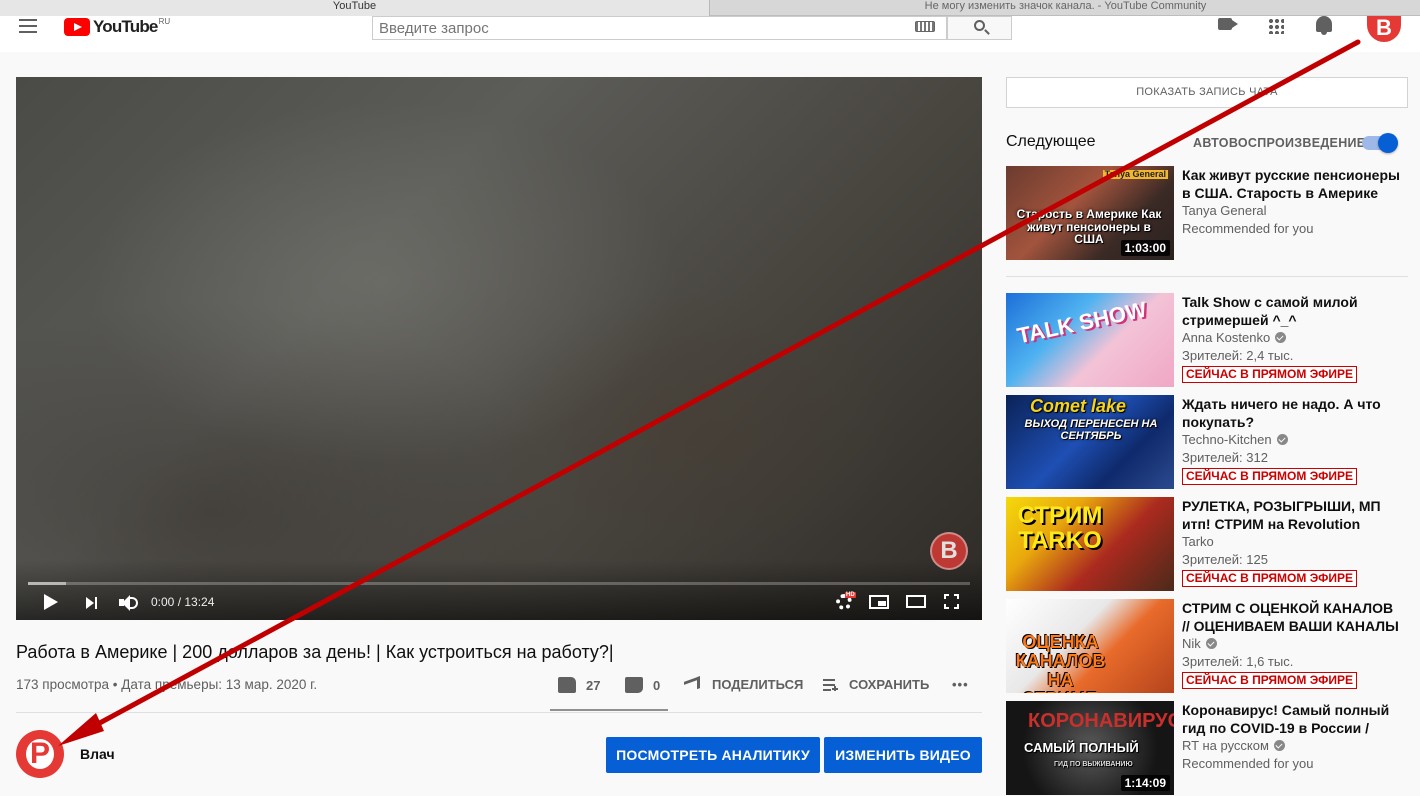 This screenshot has height=796, width=1420. What do you see at coordinates (129, 603) in the screenshot?
I see `volume-icon` at bounding box center [129, 603].